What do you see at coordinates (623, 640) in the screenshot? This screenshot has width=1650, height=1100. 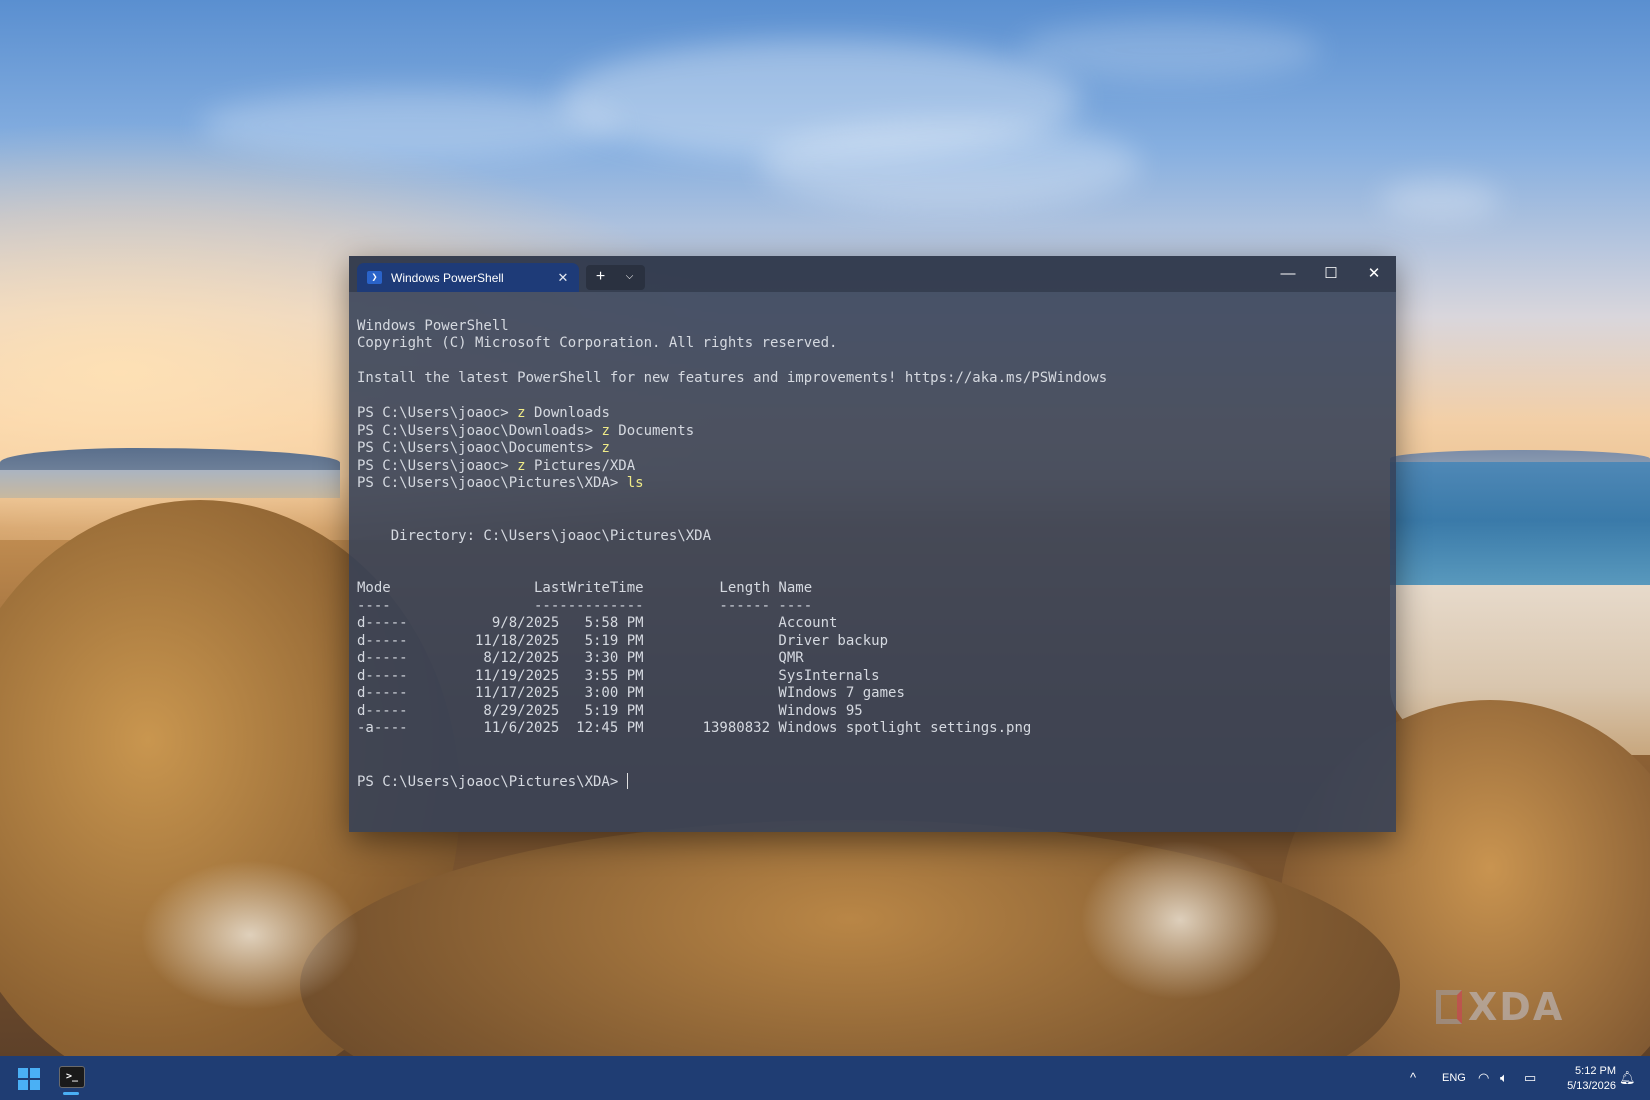 I see `table-row: d----- 11/18/2025 5:19 PM Driver backup` at bounding box center [623, 640].